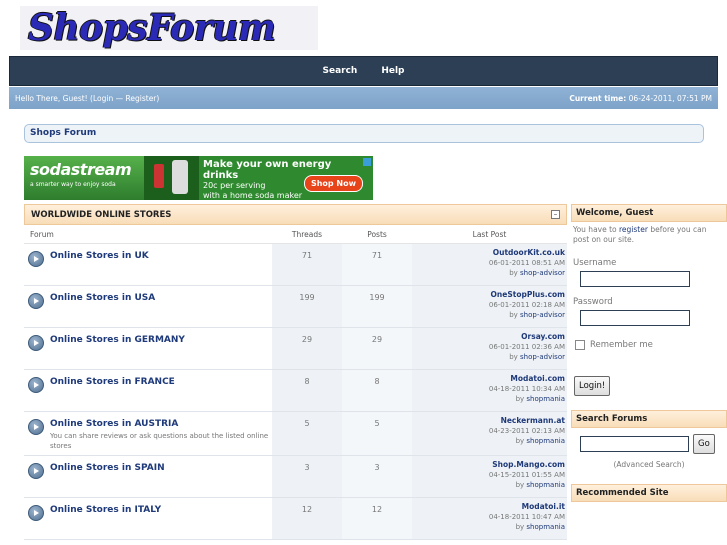  What do you see at coordinates (141, 98) in the screenshot?
I see `register-link: Register` at bounding box center [141, 98].